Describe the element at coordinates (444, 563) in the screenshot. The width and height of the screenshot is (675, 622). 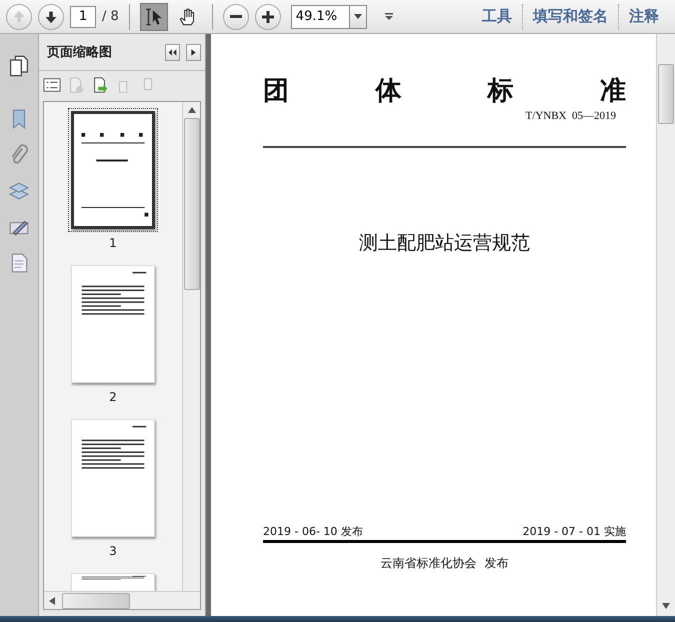
I see `issuer-text: 云南省标准化协会 发布` at that location.